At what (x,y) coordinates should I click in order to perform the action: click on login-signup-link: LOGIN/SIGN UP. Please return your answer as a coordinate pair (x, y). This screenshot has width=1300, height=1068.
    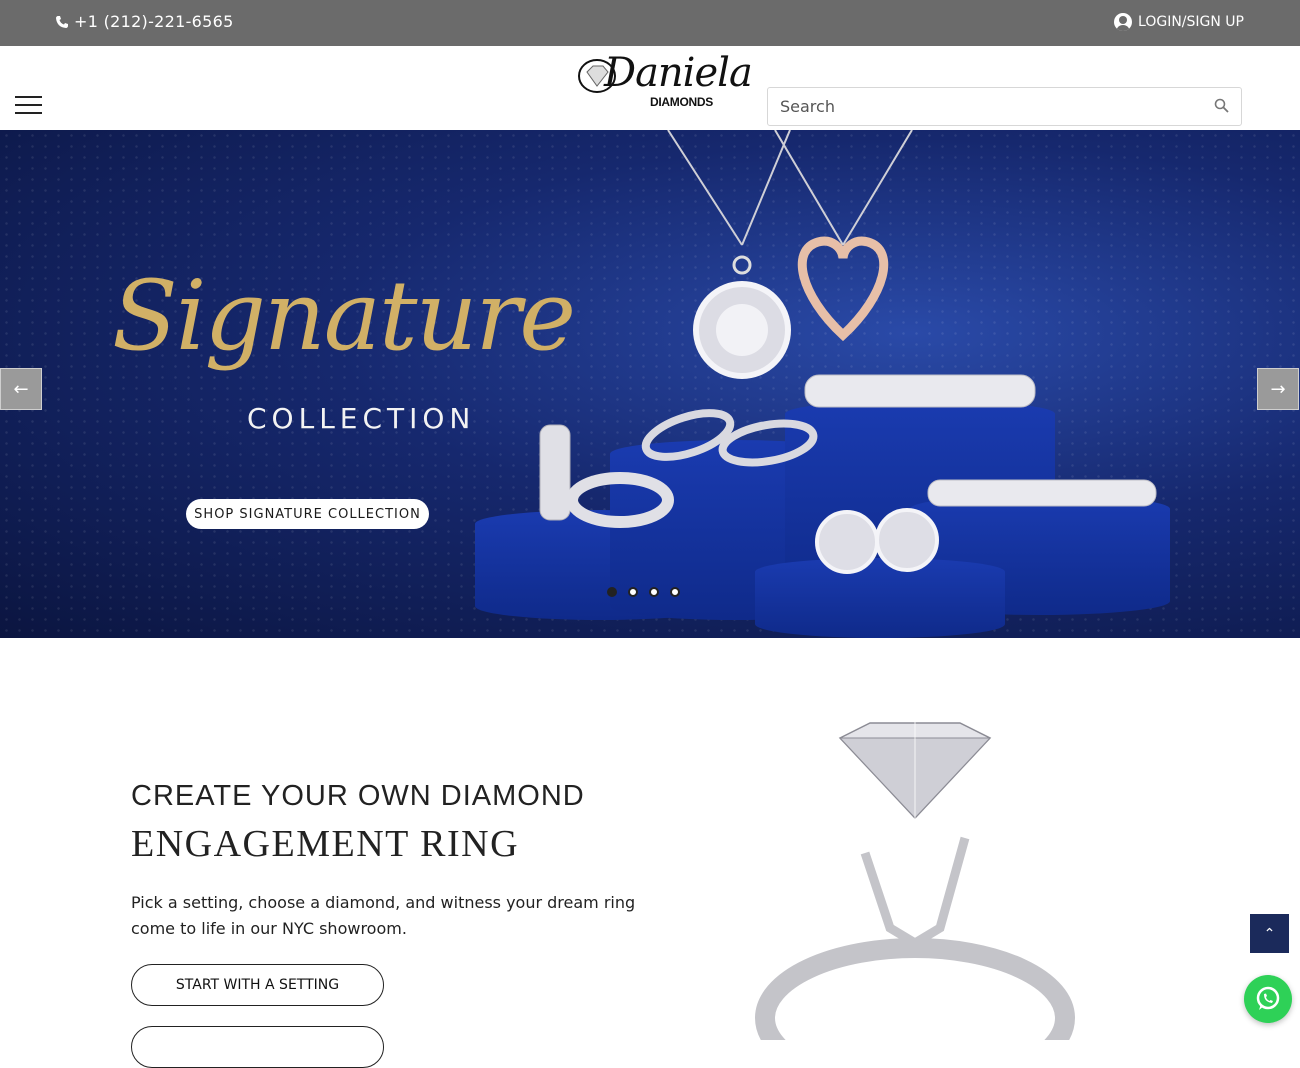
    Looking at the image, I should click on (1179, 22).